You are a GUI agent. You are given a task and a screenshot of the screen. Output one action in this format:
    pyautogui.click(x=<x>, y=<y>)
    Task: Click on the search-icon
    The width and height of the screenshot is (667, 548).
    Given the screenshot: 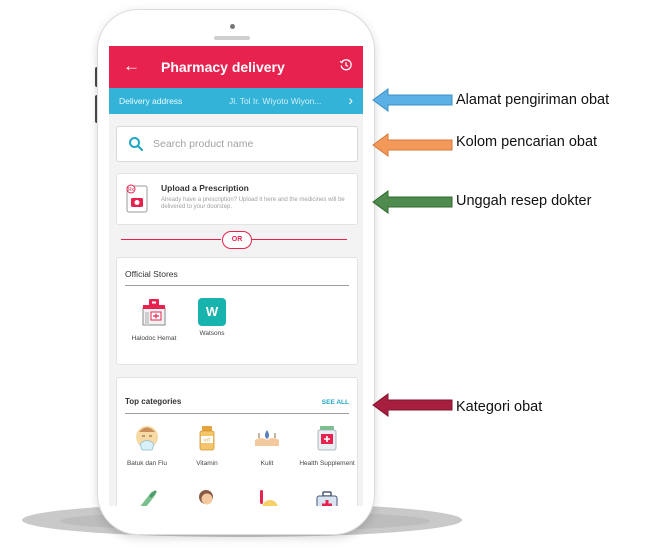 What is the action you would take?
    pyautogui.click(x=136, y=144)
    